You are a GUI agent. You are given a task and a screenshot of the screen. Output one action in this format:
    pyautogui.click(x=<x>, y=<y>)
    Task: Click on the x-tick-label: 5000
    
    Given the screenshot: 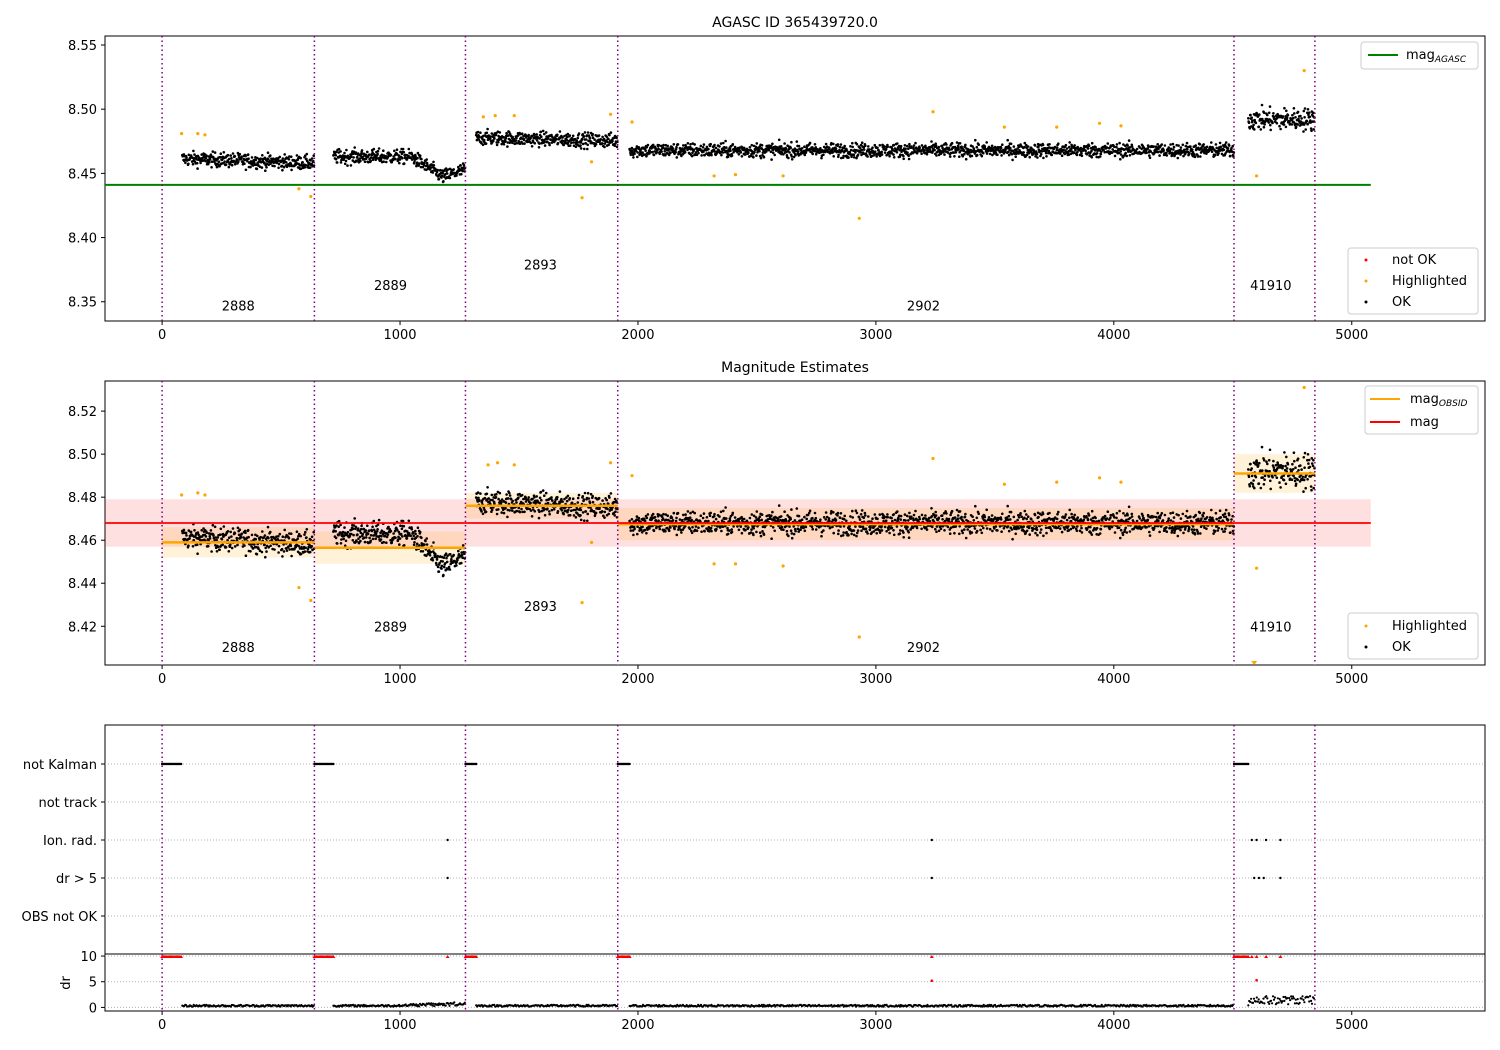 What is the action you would take?
    pyautogui.click(x=1351, y=335)
    